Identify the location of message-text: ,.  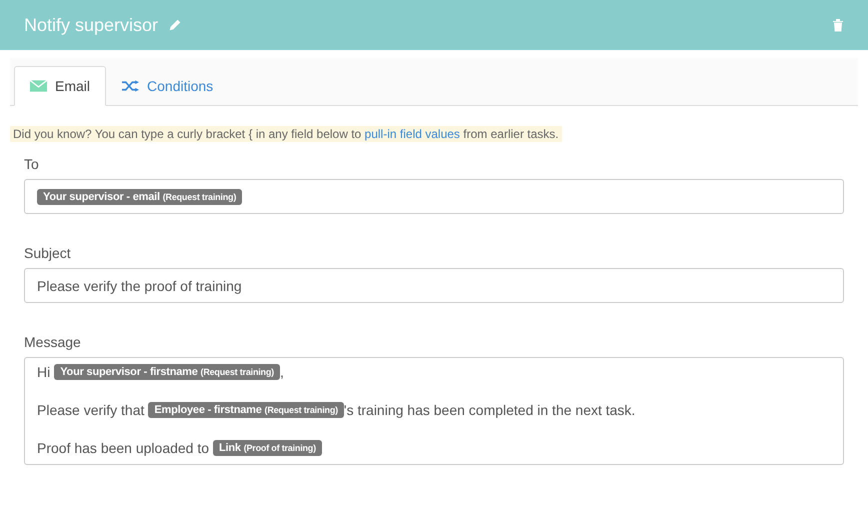
(282, 372).